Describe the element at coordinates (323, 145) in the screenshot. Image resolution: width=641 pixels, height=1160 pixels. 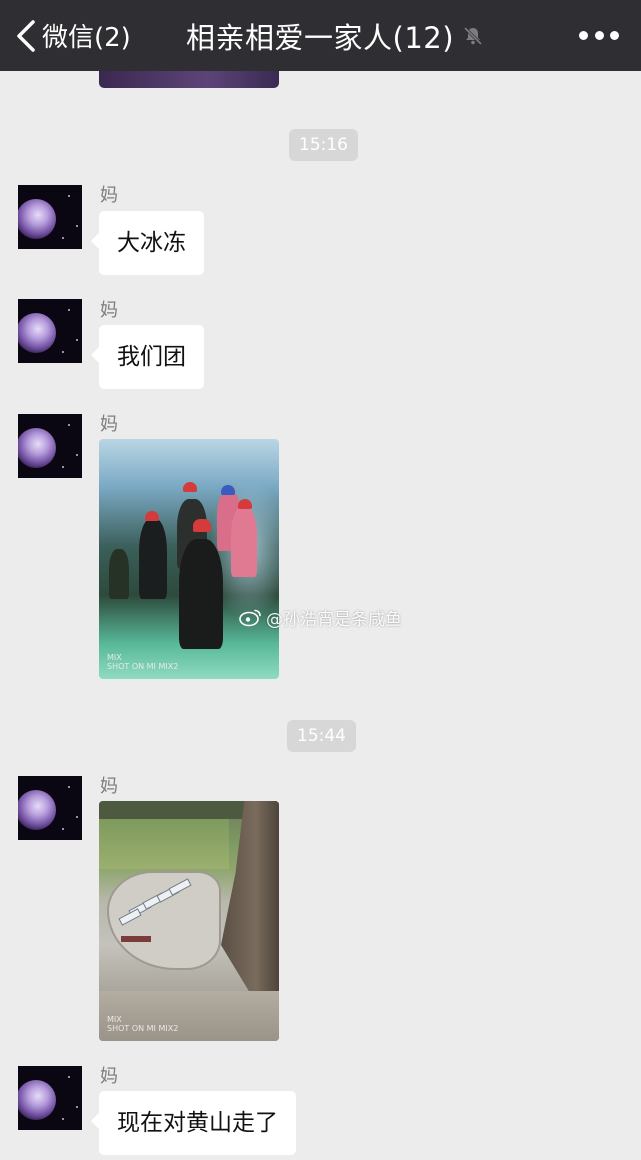
I see `timestamp: 15:16` at that location.